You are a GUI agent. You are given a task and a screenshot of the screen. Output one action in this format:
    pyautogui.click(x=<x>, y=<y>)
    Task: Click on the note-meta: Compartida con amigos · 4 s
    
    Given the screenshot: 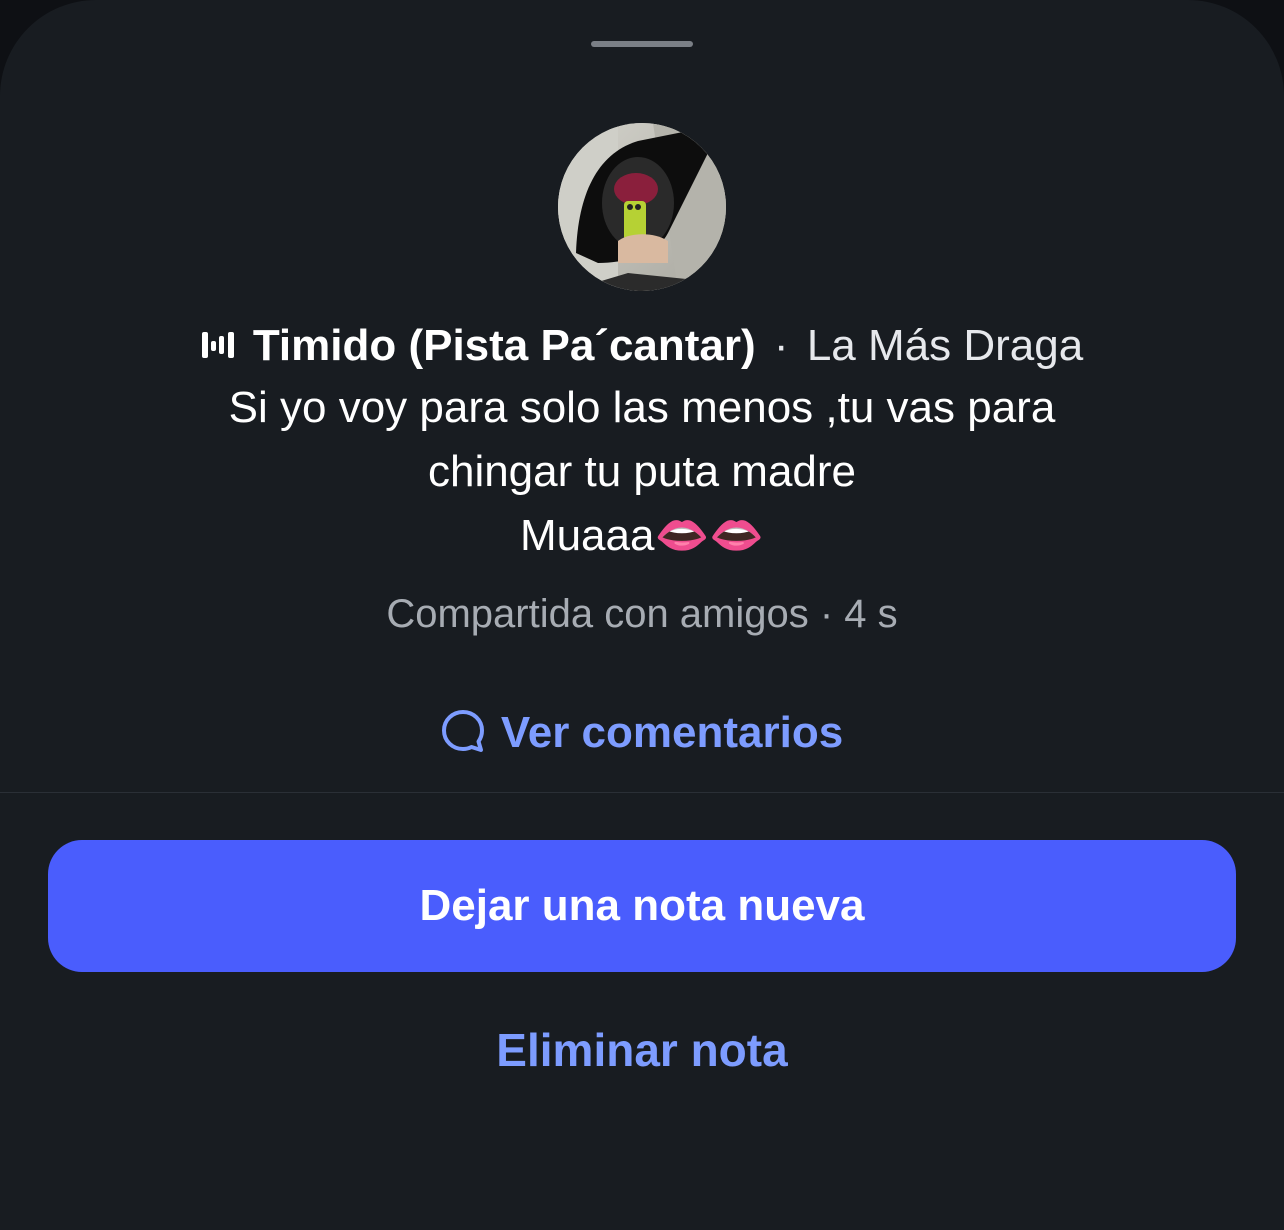 What is the action you would take?
    pyautogui.click(x=642, y=614)
    